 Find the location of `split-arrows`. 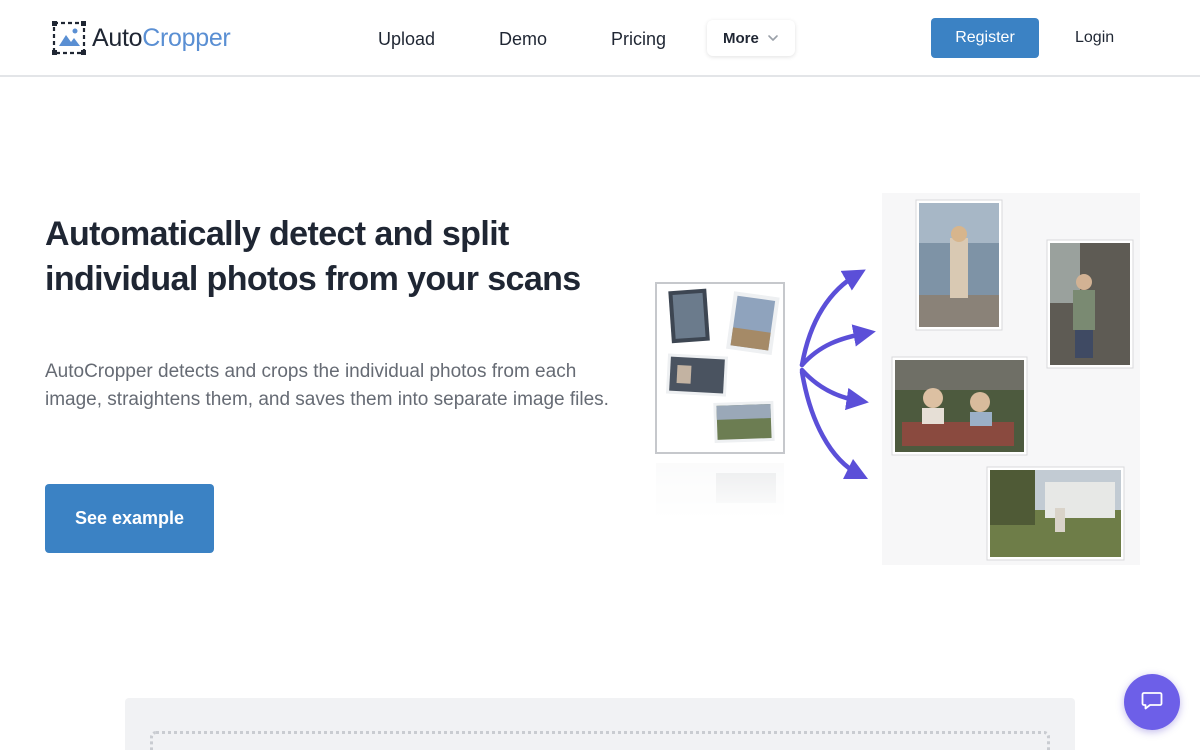

split-arrows is located at coordinates (837, 374).